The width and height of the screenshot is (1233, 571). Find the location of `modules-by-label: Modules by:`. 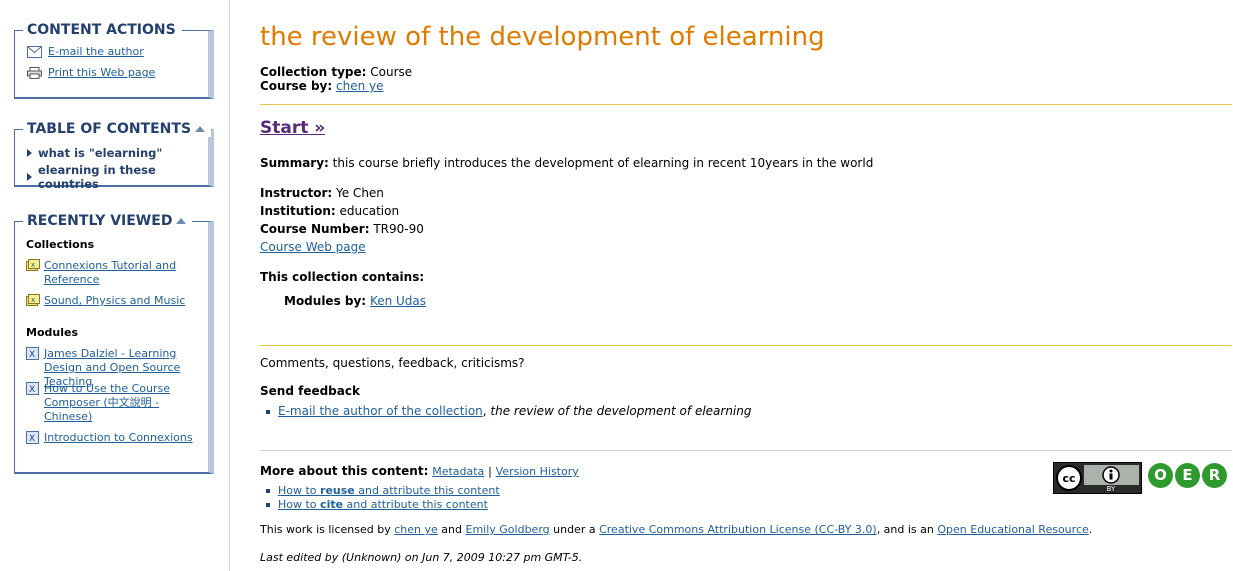

modules-by-label: Modules by: is located at coordinates (325, 301).